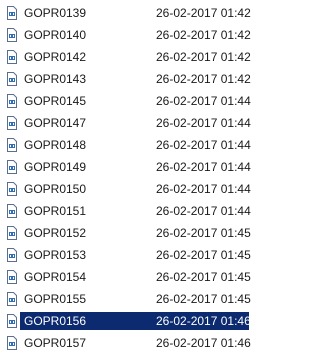 The width and height of the screenshot is (320, 355). What do you see at coordinates (55, 167) in the screenshot?
I see `file-name: GOPR0149` at bounding box center [55, 167].